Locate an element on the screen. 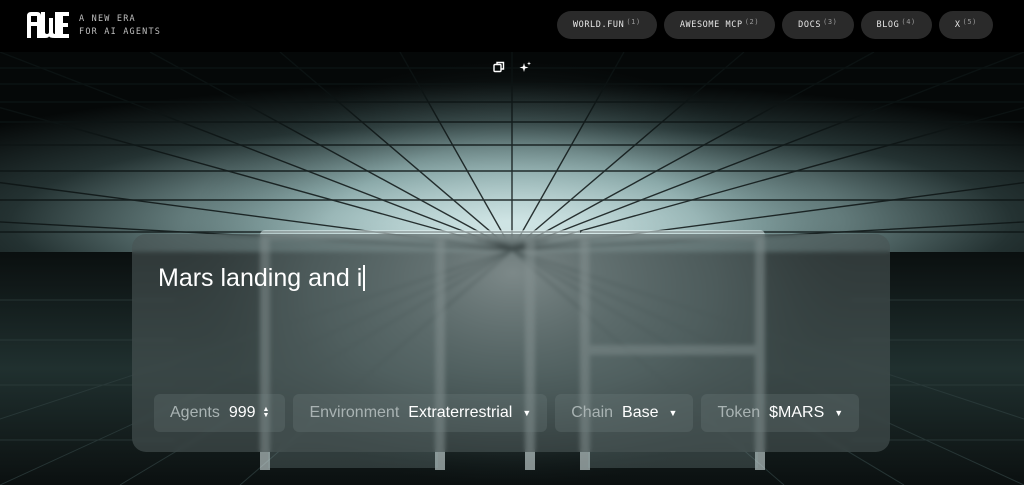 The height and width of the screenshot is (485, 1024). chain-select: Chain Base ▼ is located at coordinates (624, 413).